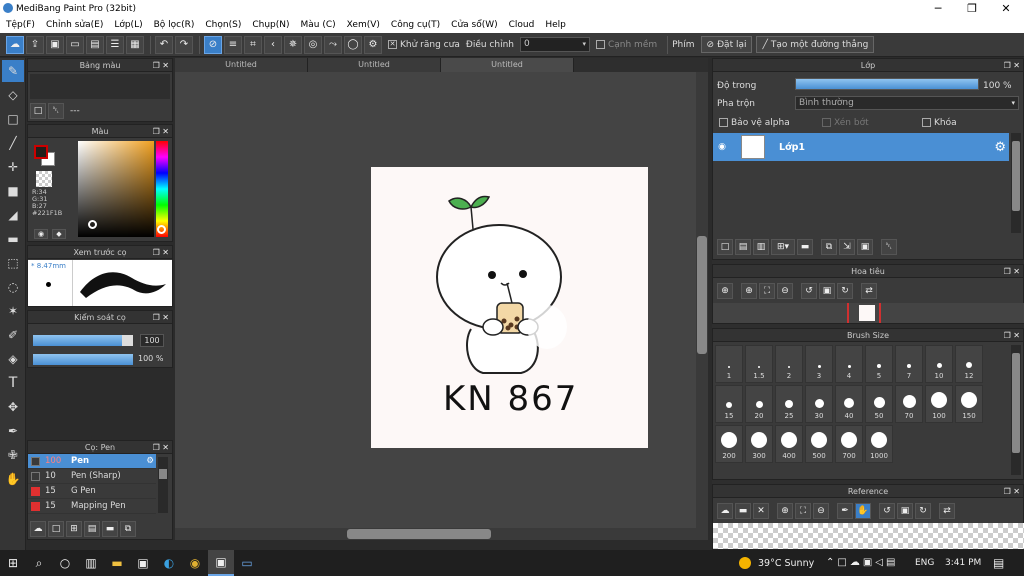 Image resolution: width=1024 pixels, height=576 pixels. Describe the element at coordinates (759, 404) in the screenshot. I see `brush-size-cell: 20` at that location.